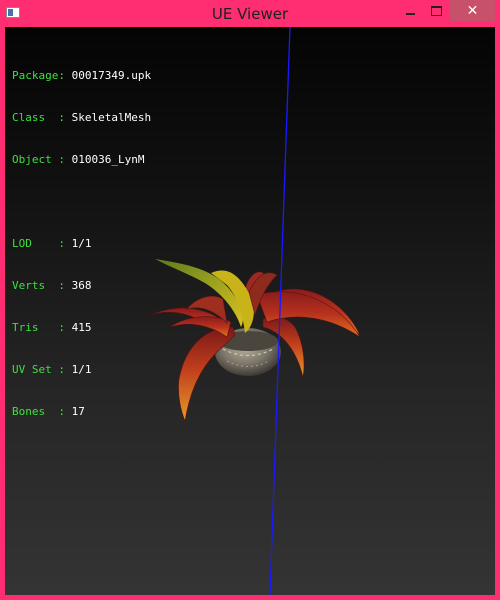 Image resolution: width=500 pixels, height=600 pixels. Describe the element at coordinates (108, 159) in the screenshot. I see `info-value: 010036_LynM` at that location.